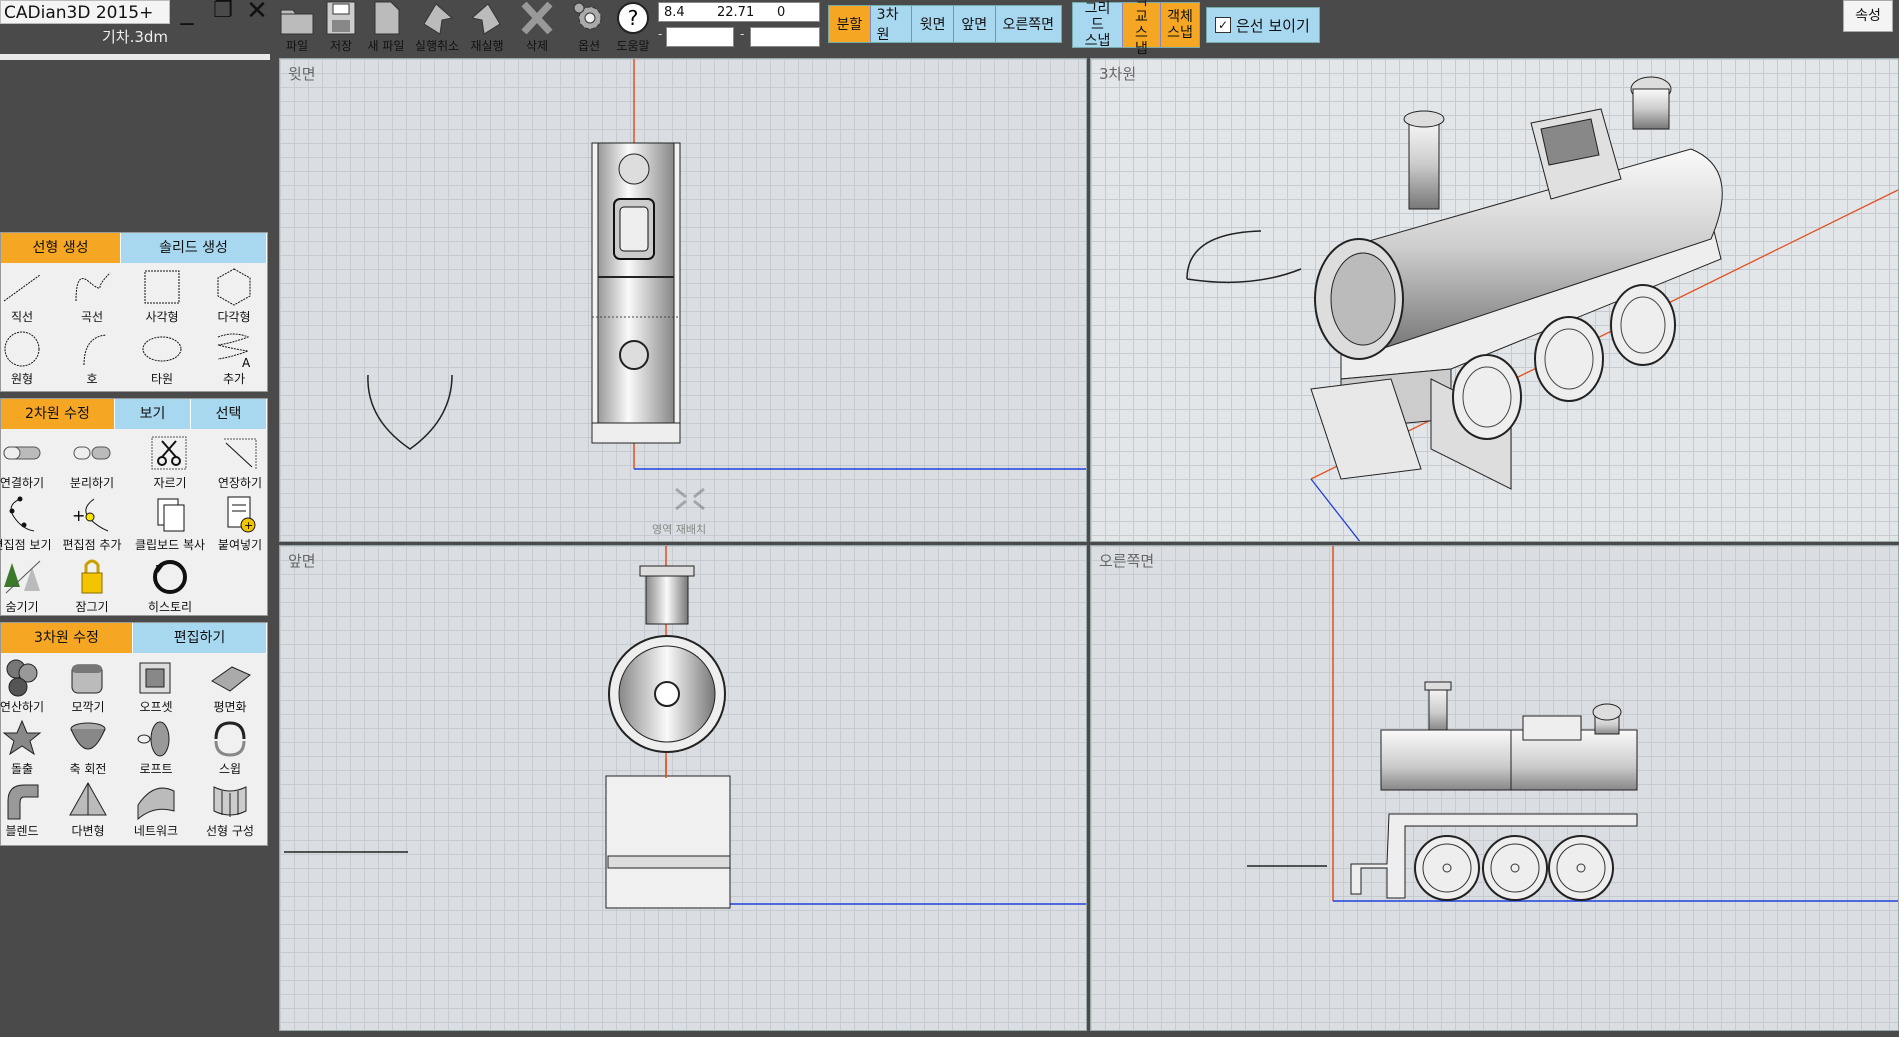 Image resolution: width=1899 pixels, height=1037 pixels. I want to click on more-shapes-tool: A 추가, so click(234, 358).